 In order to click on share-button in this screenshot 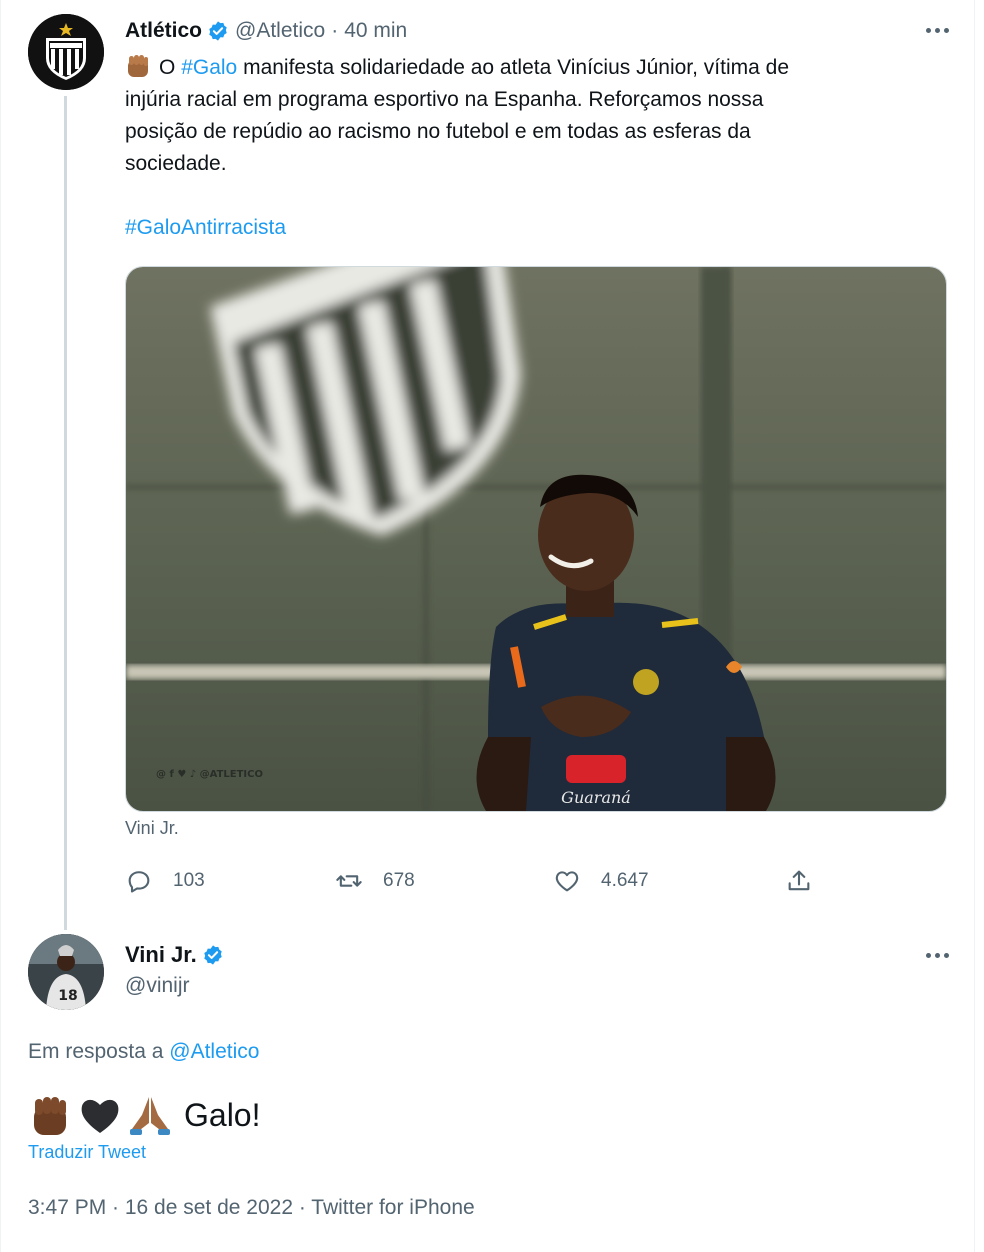, I will do `click(799, 881)`.